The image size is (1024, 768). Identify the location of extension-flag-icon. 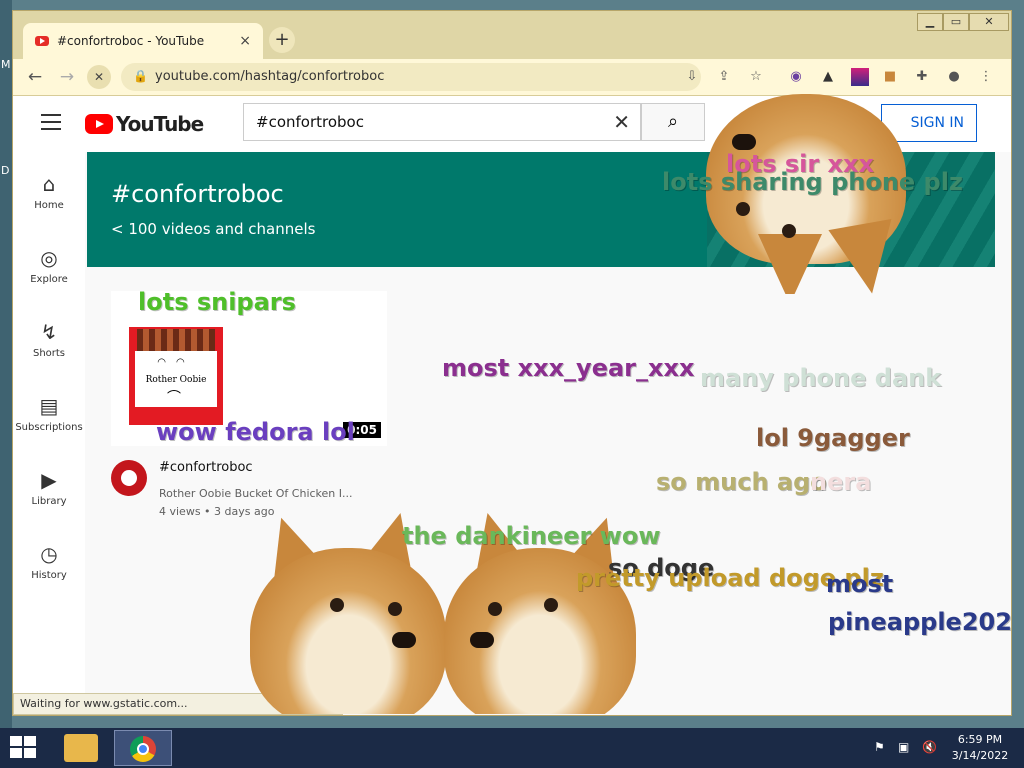
(860, 77).